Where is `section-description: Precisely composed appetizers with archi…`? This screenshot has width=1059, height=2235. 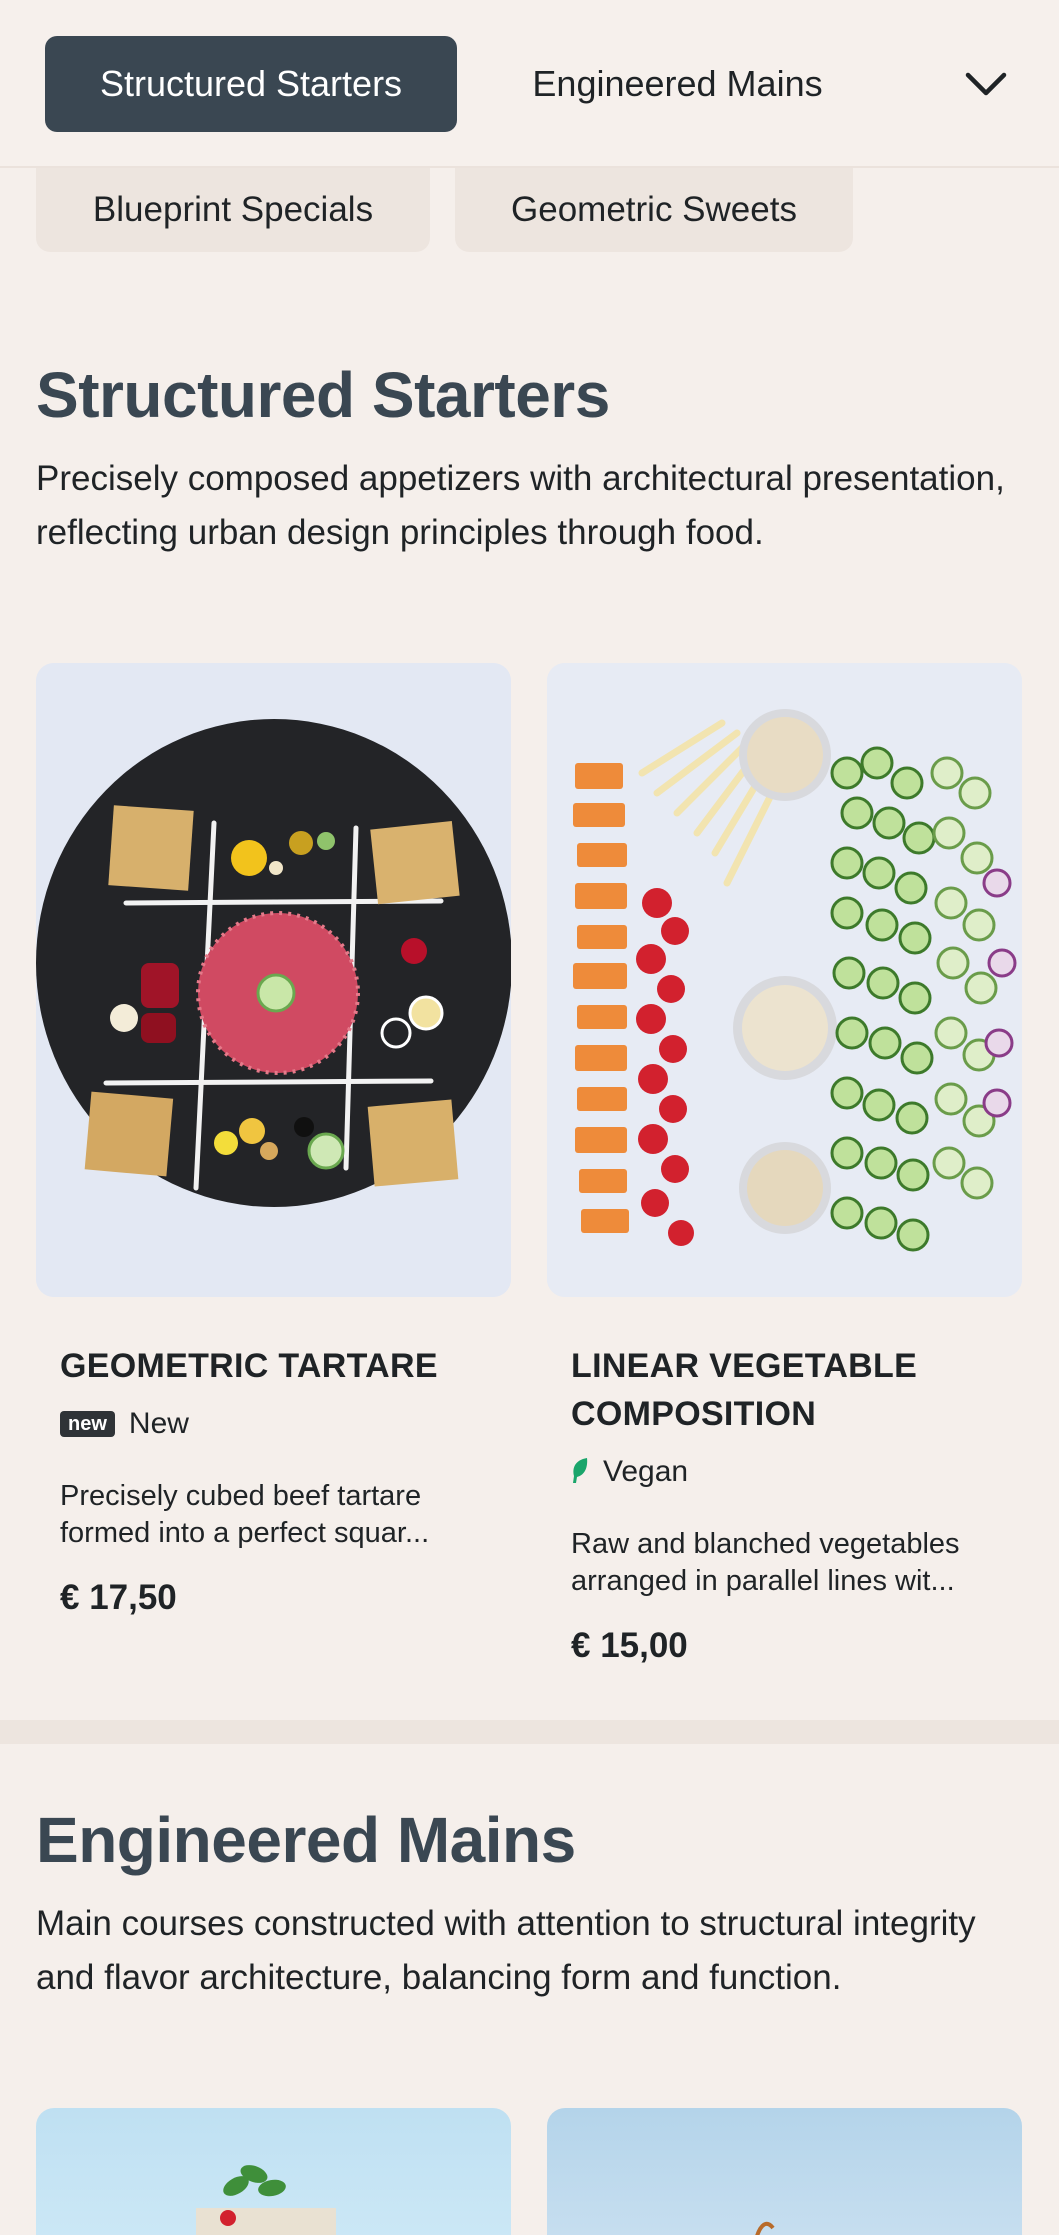 section-description: Precisely composed appetizers with archi… is located at coordinates (520, 505).